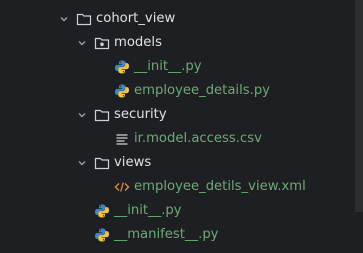  Describe the element at coordinates (140, 114) in the screenshot. I see `tree-label-security: security` at that location.